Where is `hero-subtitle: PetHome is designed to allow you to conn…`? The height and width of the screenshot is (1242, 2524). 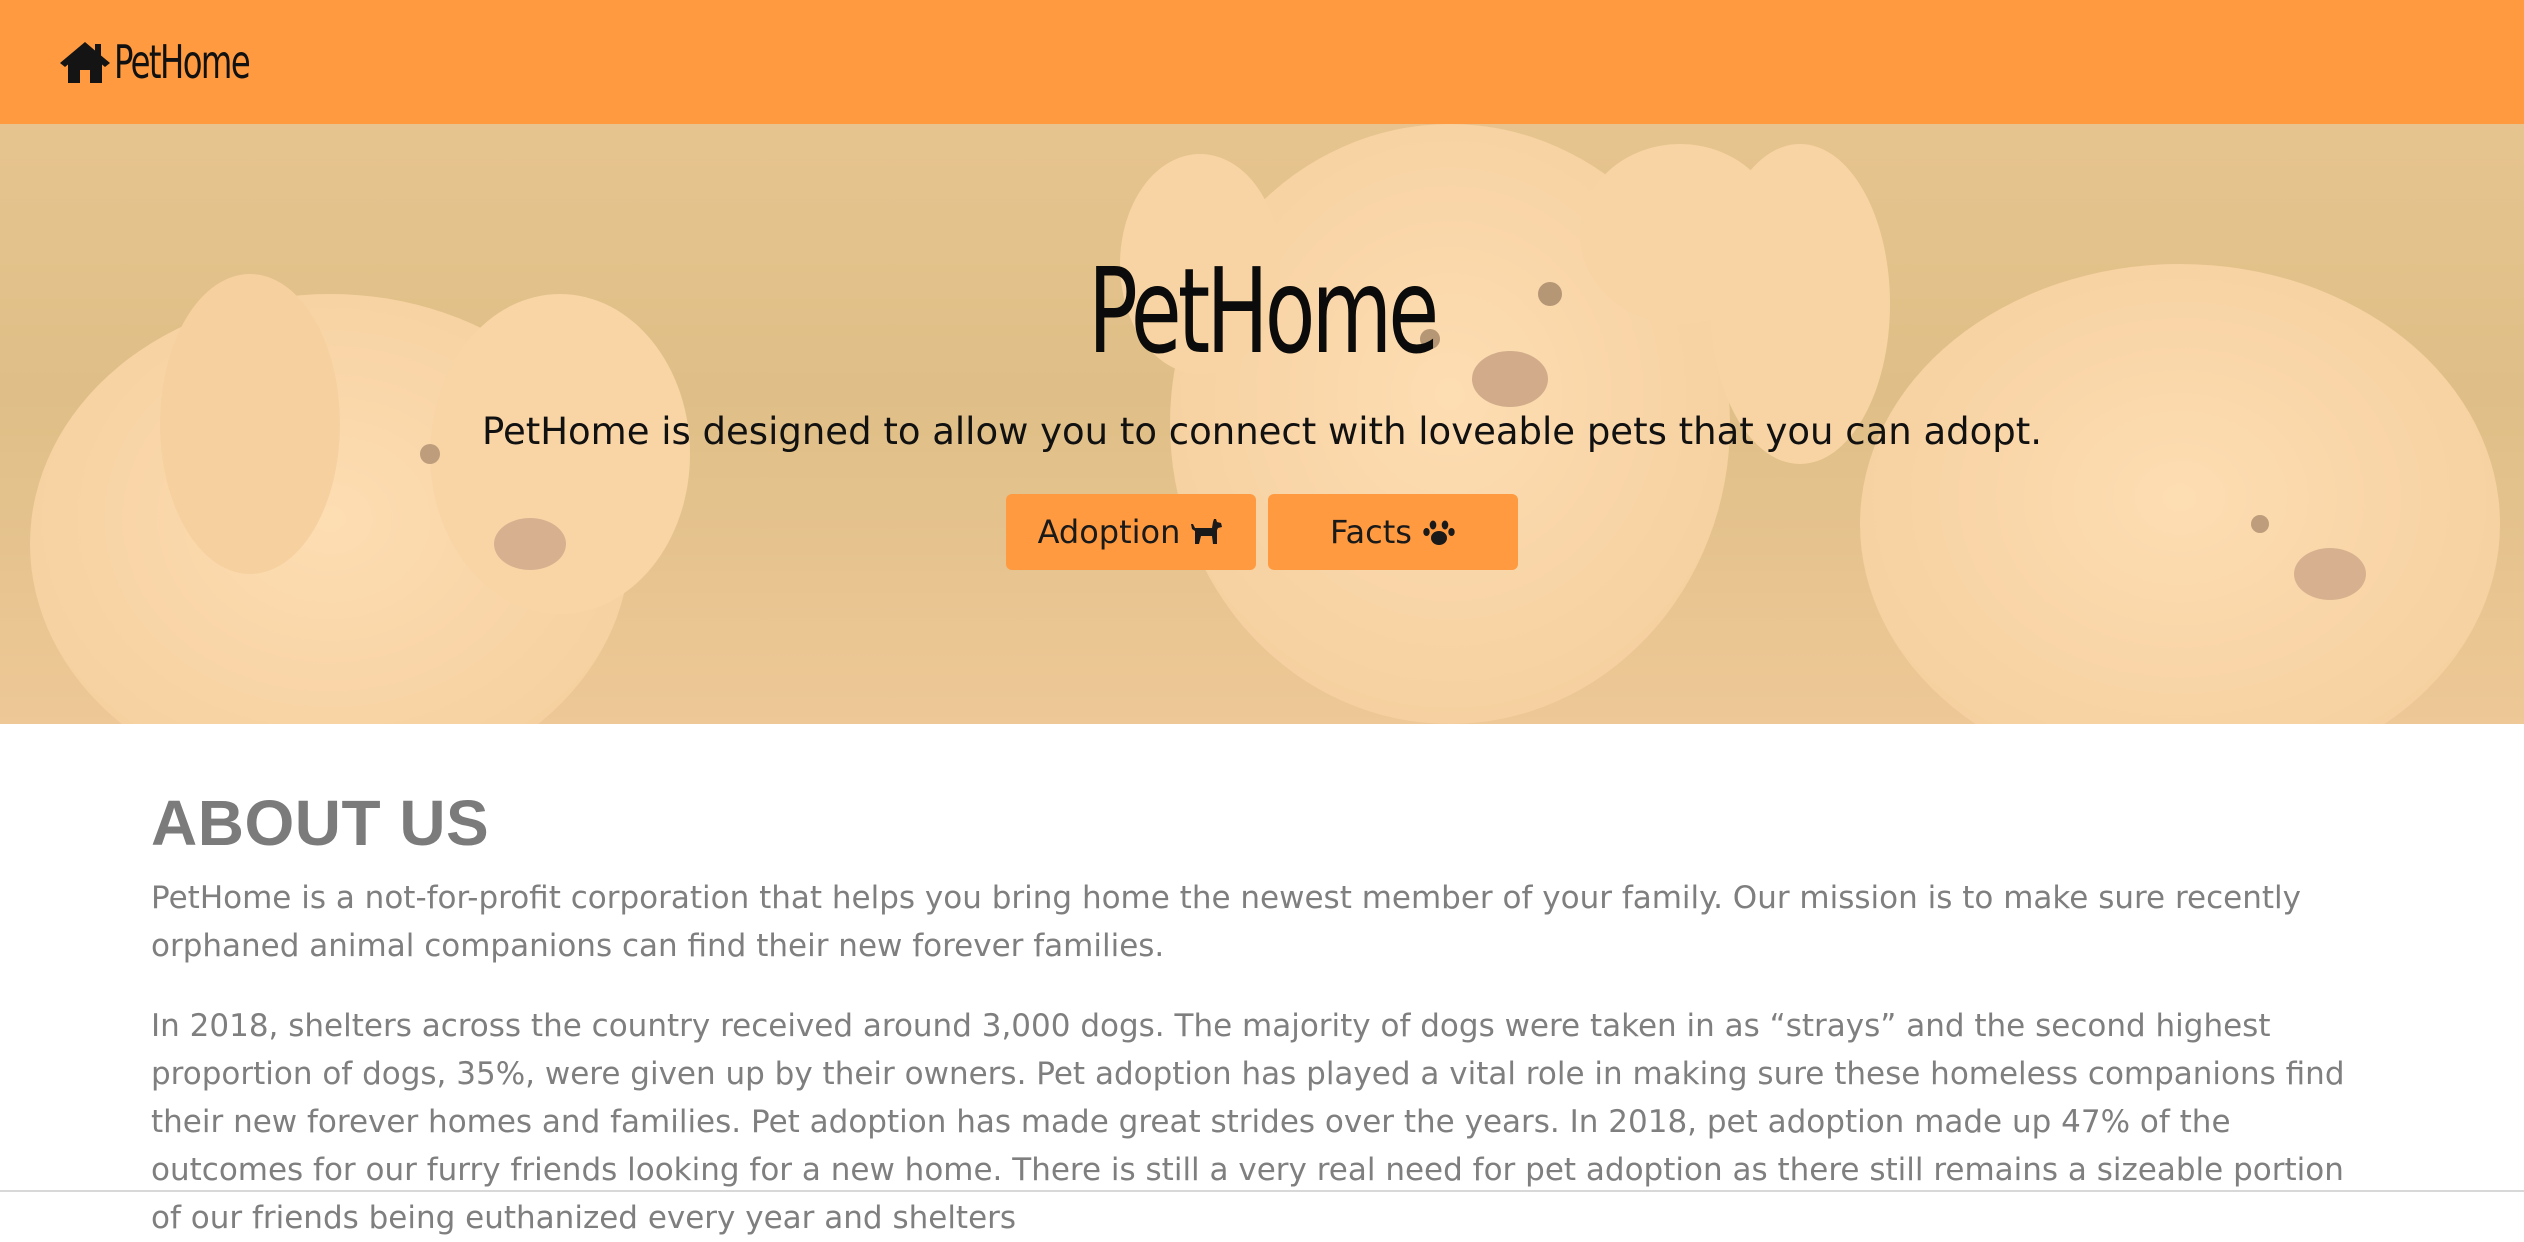
hero-subtitle: PetHome is designed to allow you to conn… is located at coordinates (1262, 431).